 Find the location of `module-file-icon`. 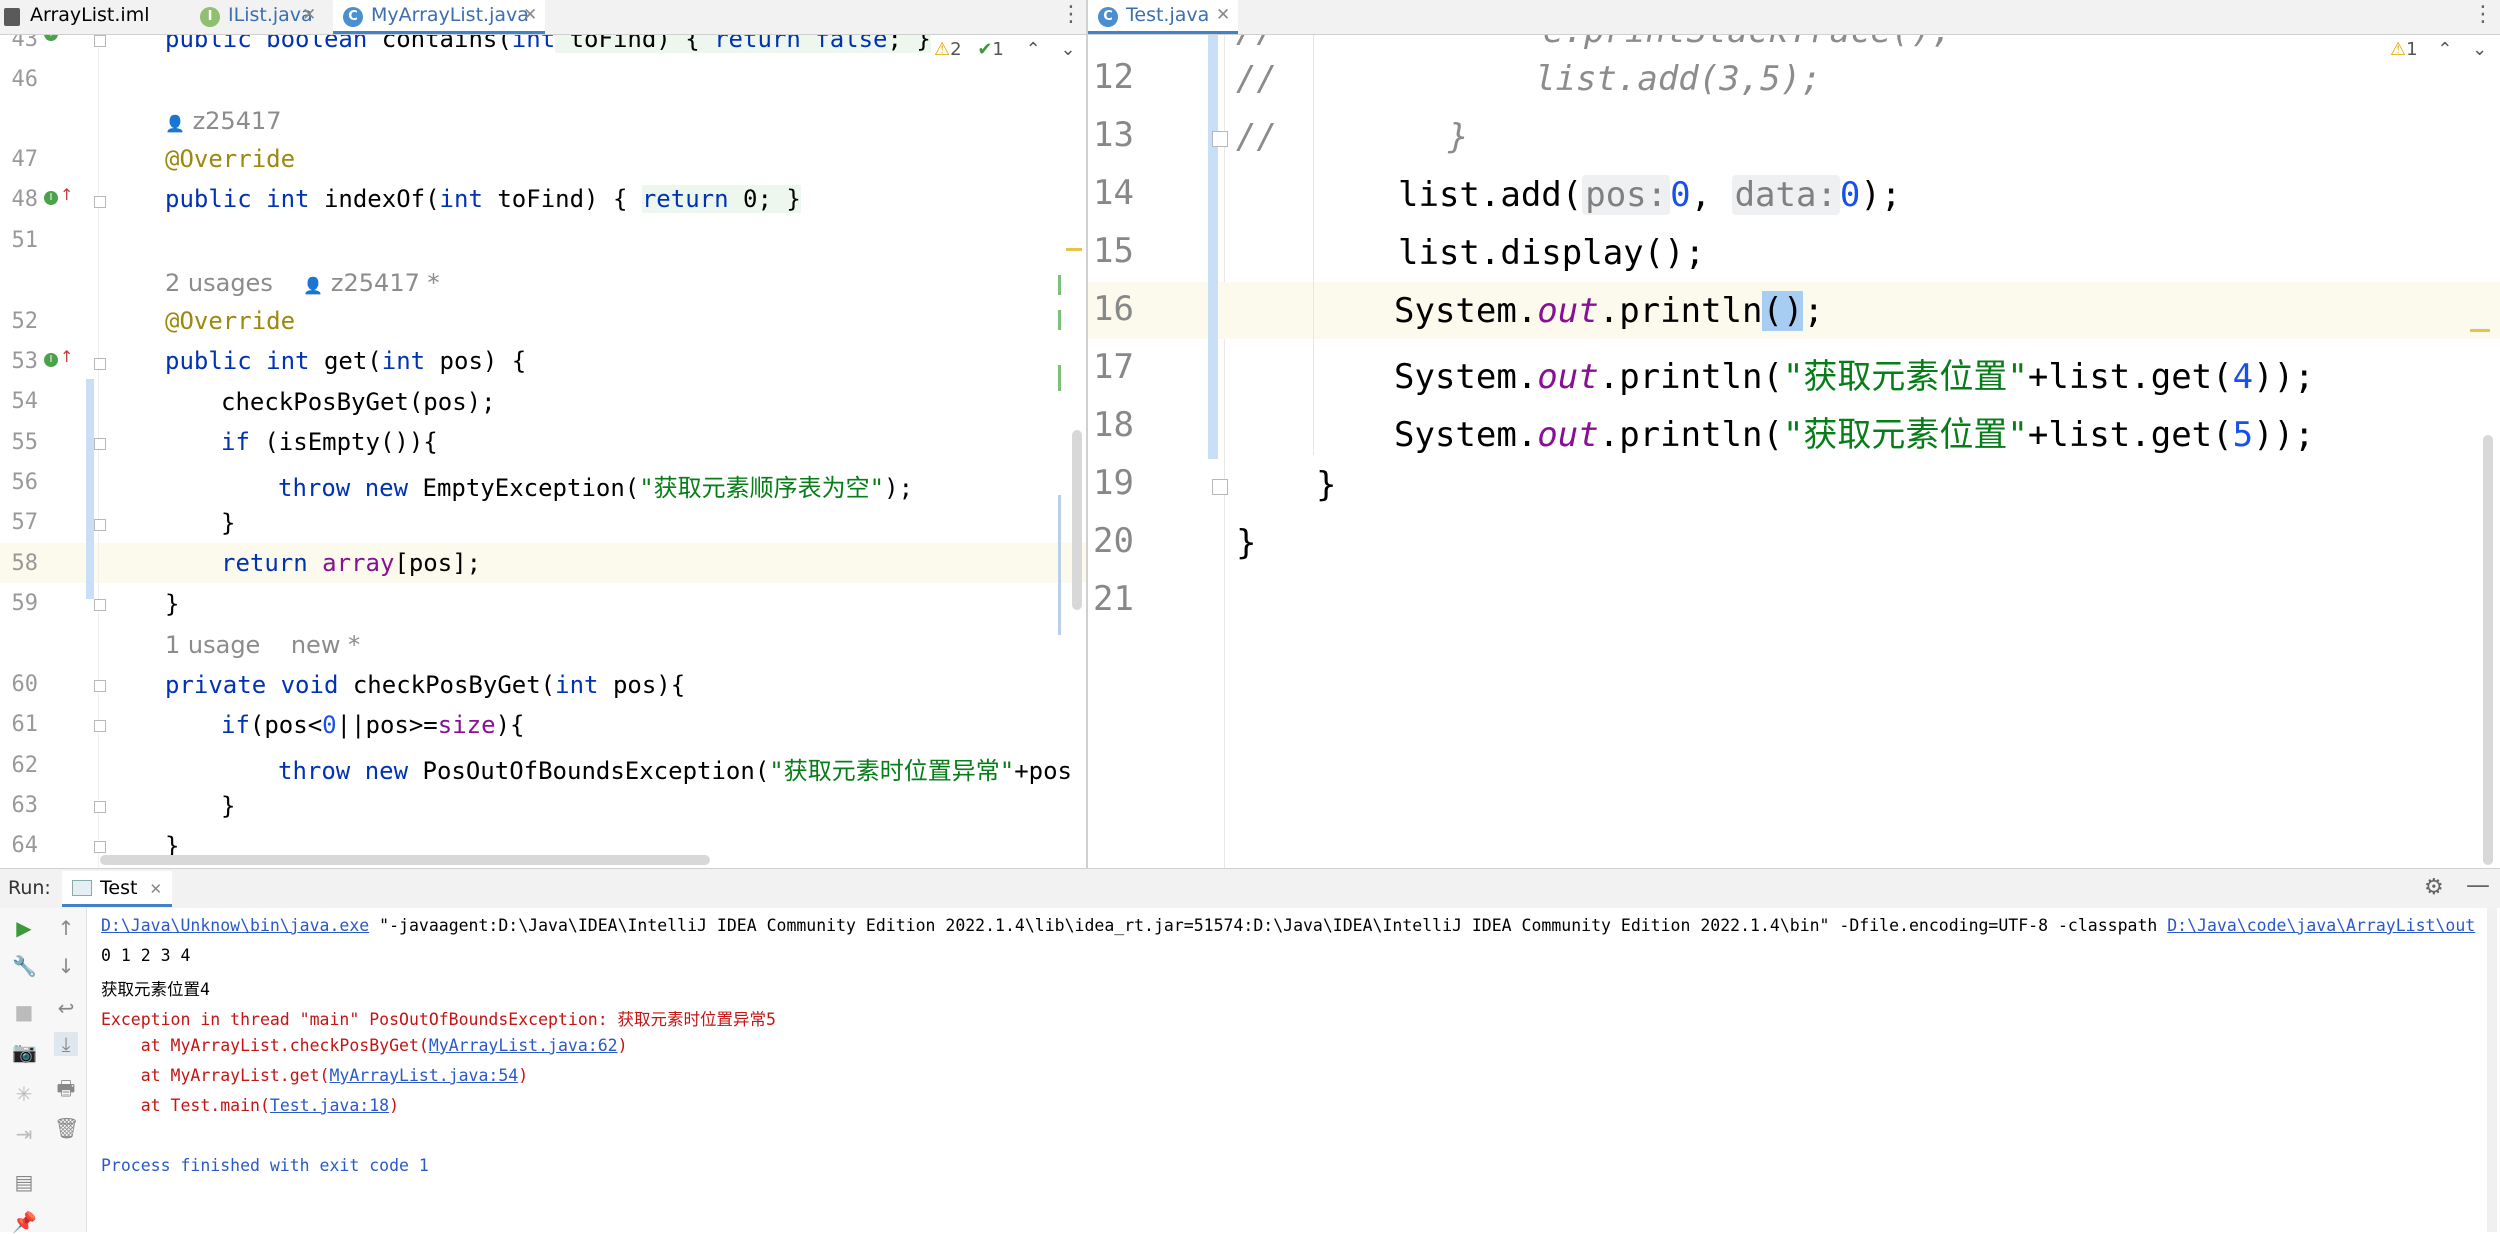

module-file-icon is located at coordinates (12, 17).